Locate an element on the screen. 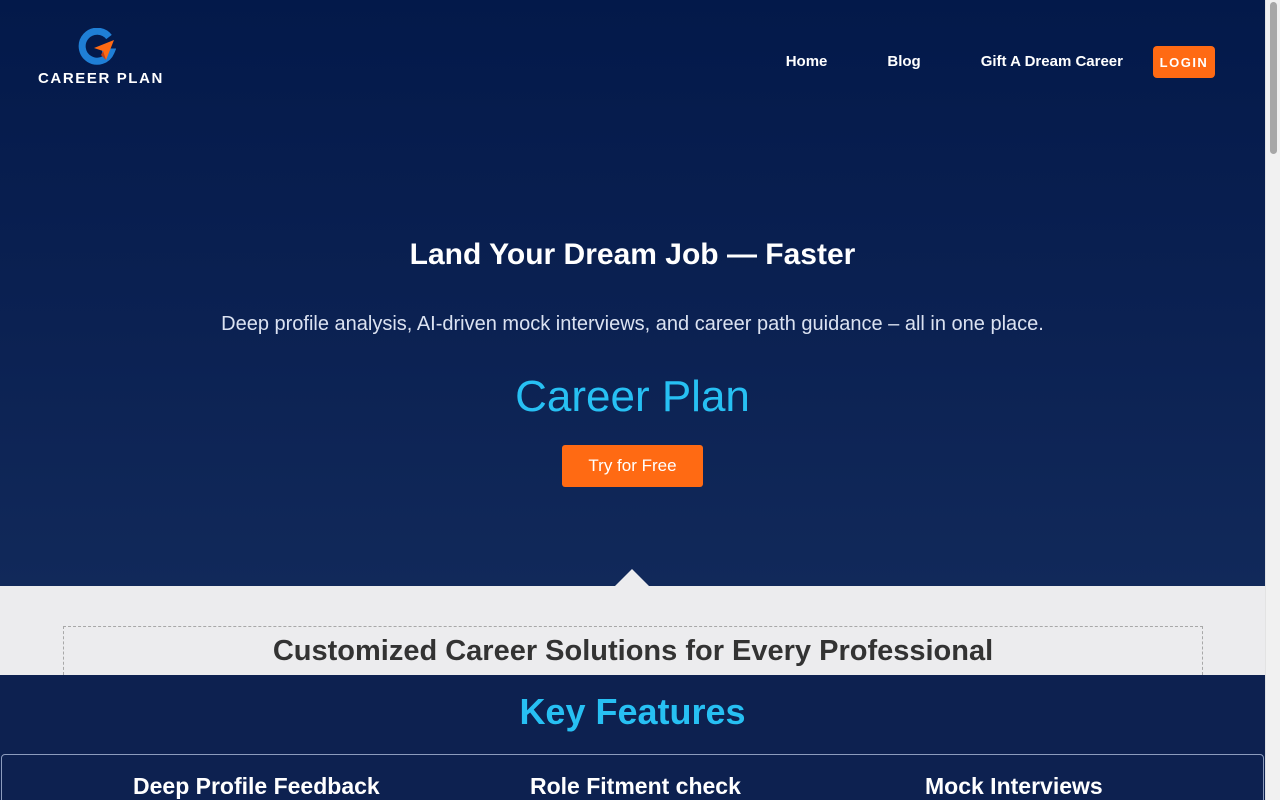  career-plan-logo-icon is located at coordinates (97, 46).